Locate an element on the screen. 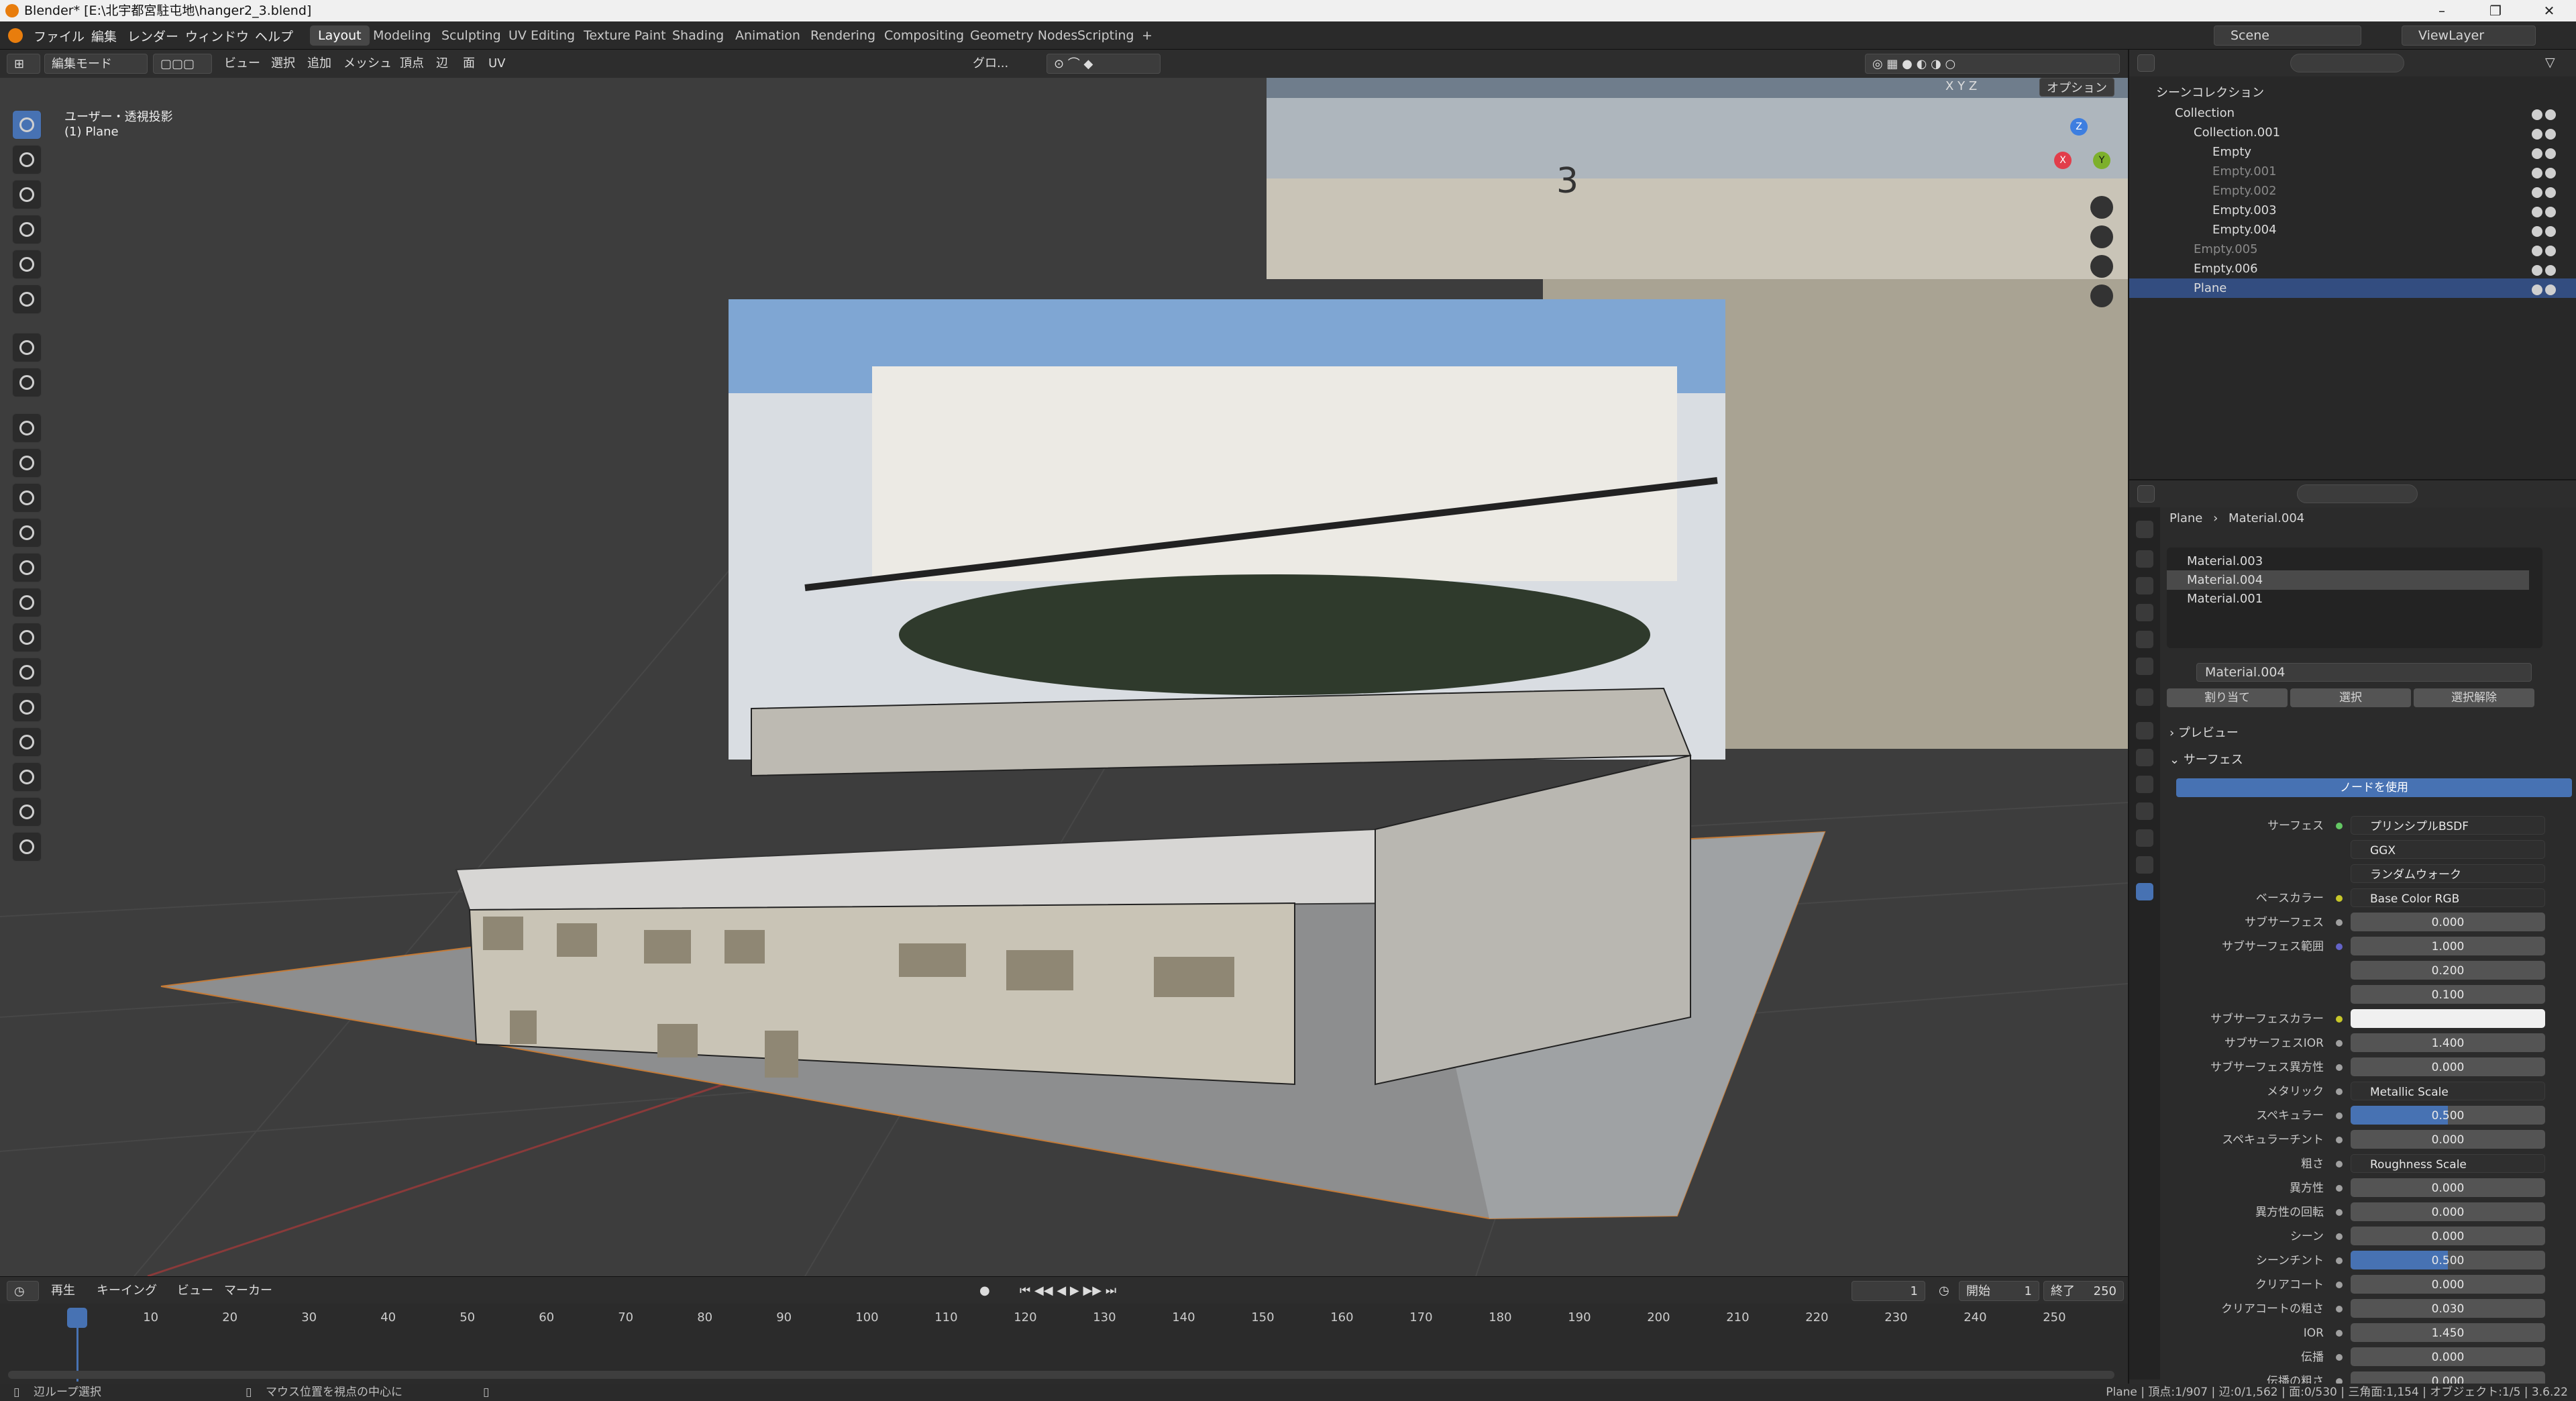 The height and width of the screenshot is (1401, 2576). property-value: プリンシプルBSDF is located at coordinates (2448, 826).